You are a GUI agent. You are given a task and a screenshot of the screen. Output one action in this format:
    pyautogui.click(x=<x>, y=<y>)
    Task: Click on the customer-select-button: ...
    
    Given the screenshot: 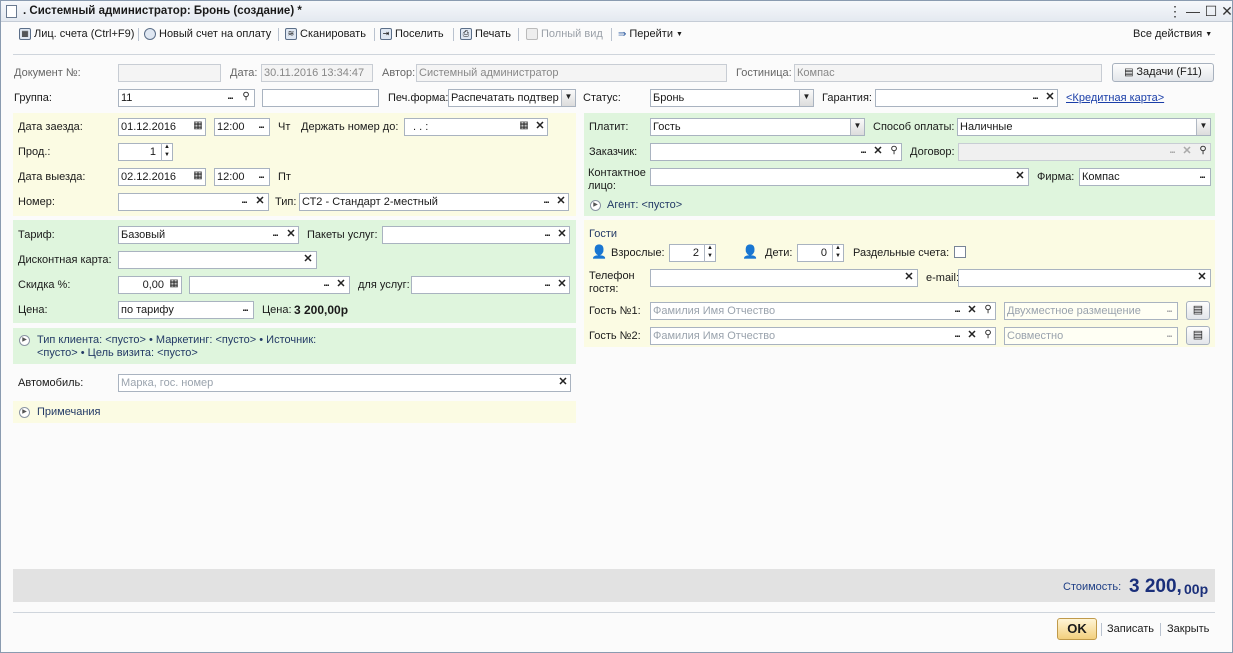 What is the action you would take?
    pyautogui.click(x=863, y=152)
    